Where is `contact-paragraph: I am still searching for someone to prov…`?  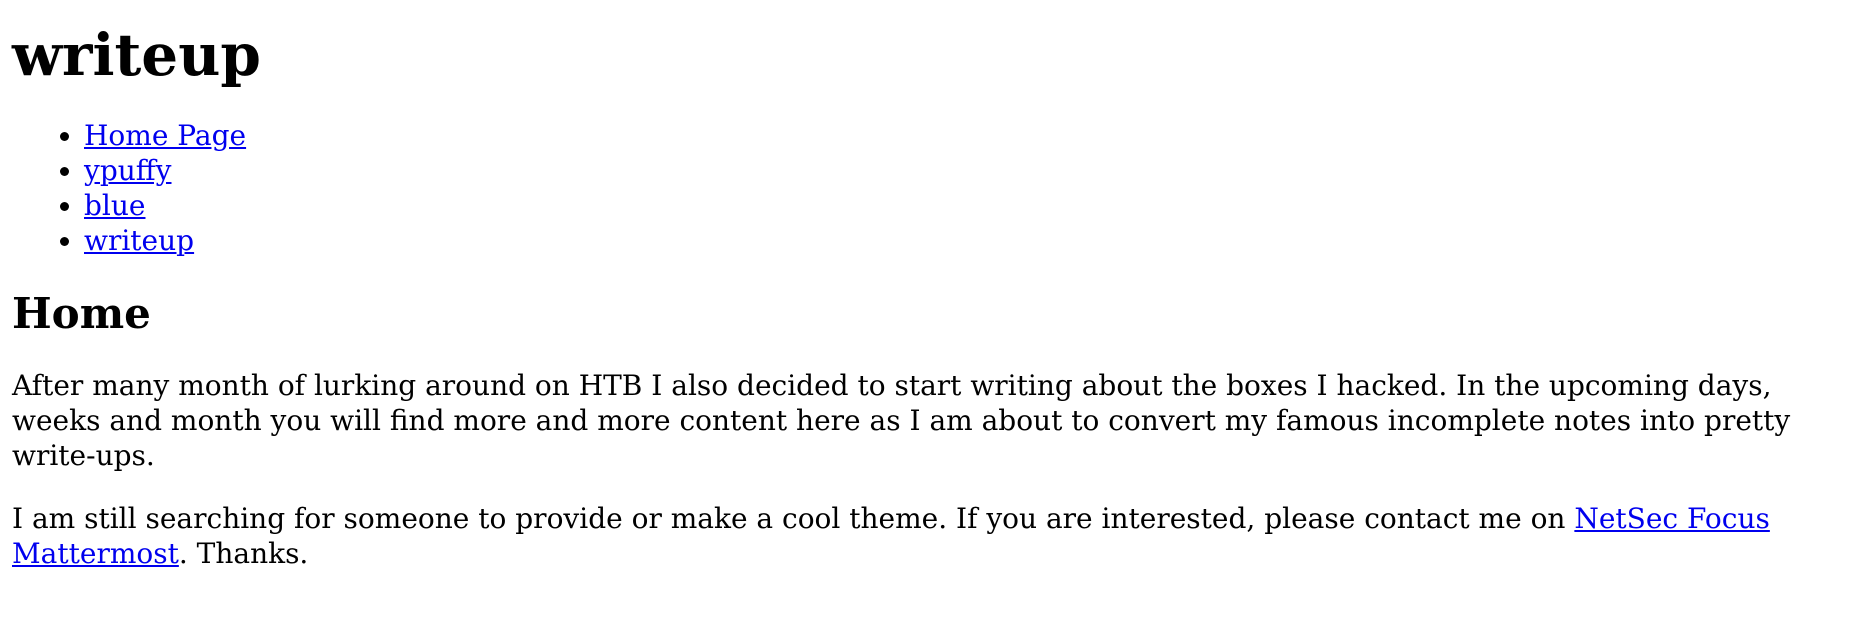 contact-paragraph: I am still searching for someone to prov… is located at coordinates (934, 536).